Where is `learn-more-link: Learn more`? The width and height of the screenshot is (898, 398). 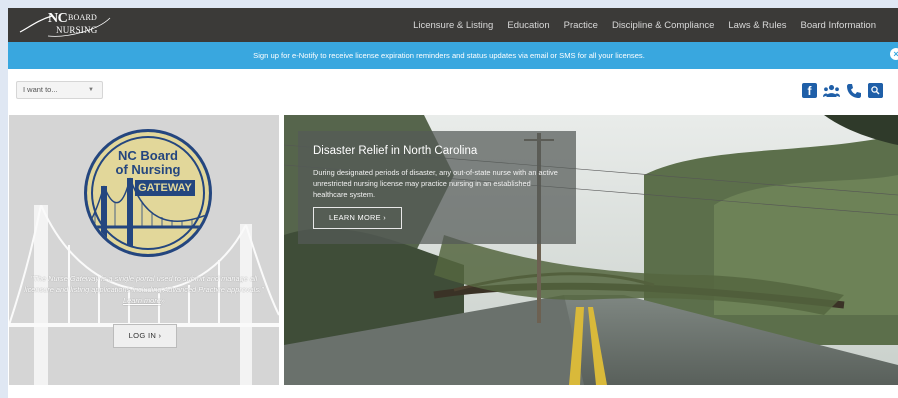
learn-more-link: Learn more is located at coordinates (142, 300).